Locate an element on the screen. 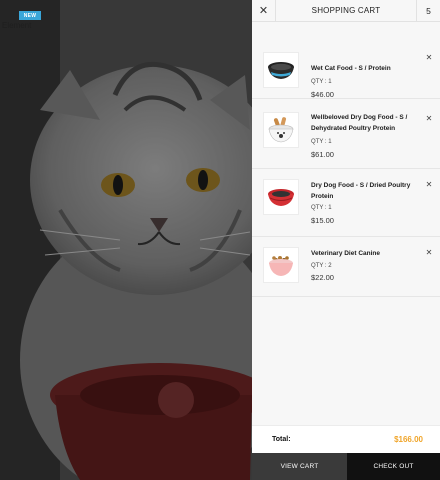 This screenshot has height=480, width=440. pink-bowl-kibble-icon is located at coordinates (281, 266).